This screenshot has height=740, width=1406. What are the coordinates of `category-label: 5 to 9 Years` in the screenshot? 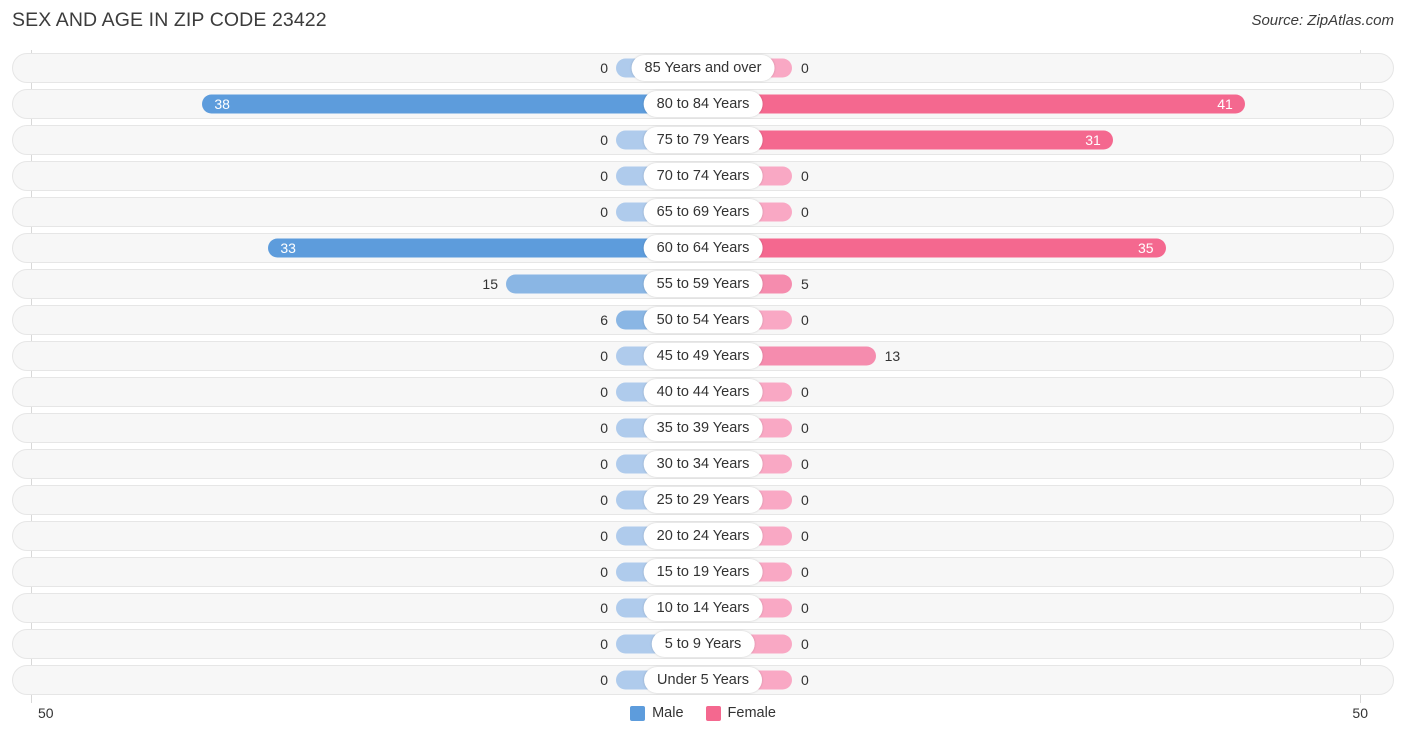 It's located at (703, 644).